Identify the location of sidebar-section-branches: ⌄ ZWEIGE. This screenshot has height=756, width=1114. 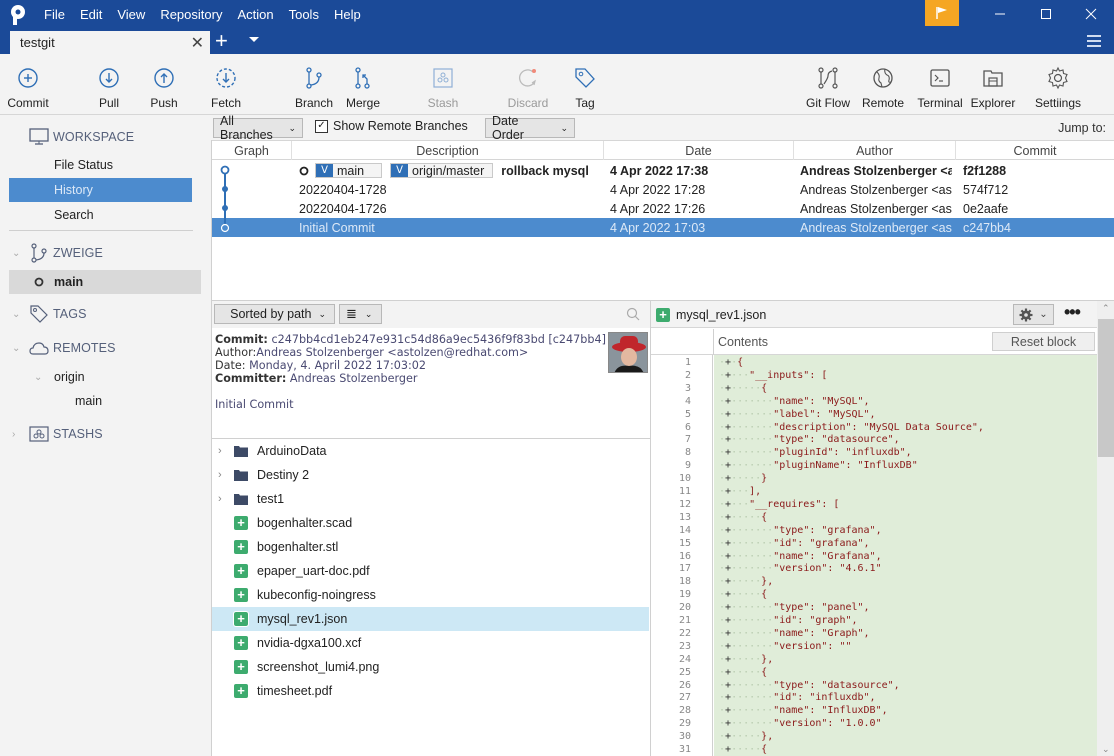
(105, 253).